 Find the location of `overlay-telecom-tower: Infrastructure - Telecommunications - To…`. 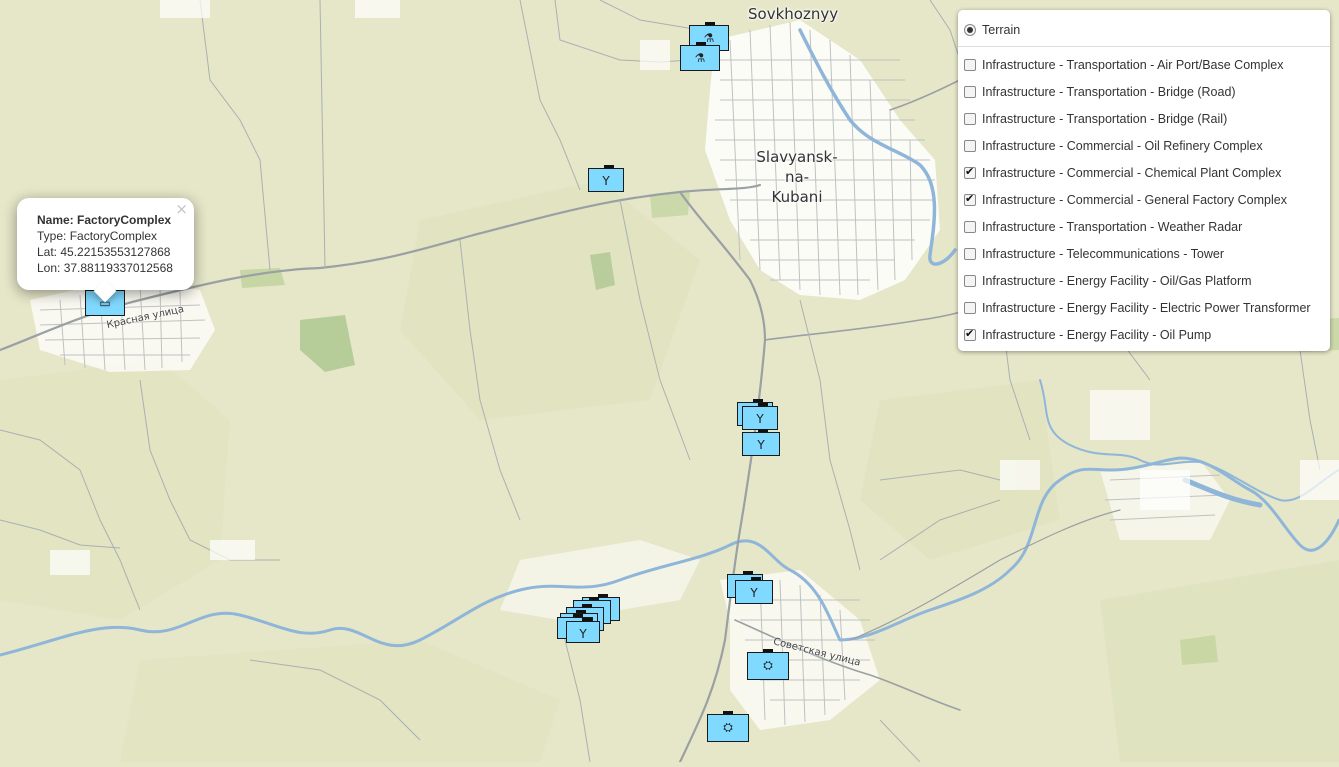

overlay-telecom-tower: Infrastructure - Telecommunications - To… is located at coordinates (1144, 253).